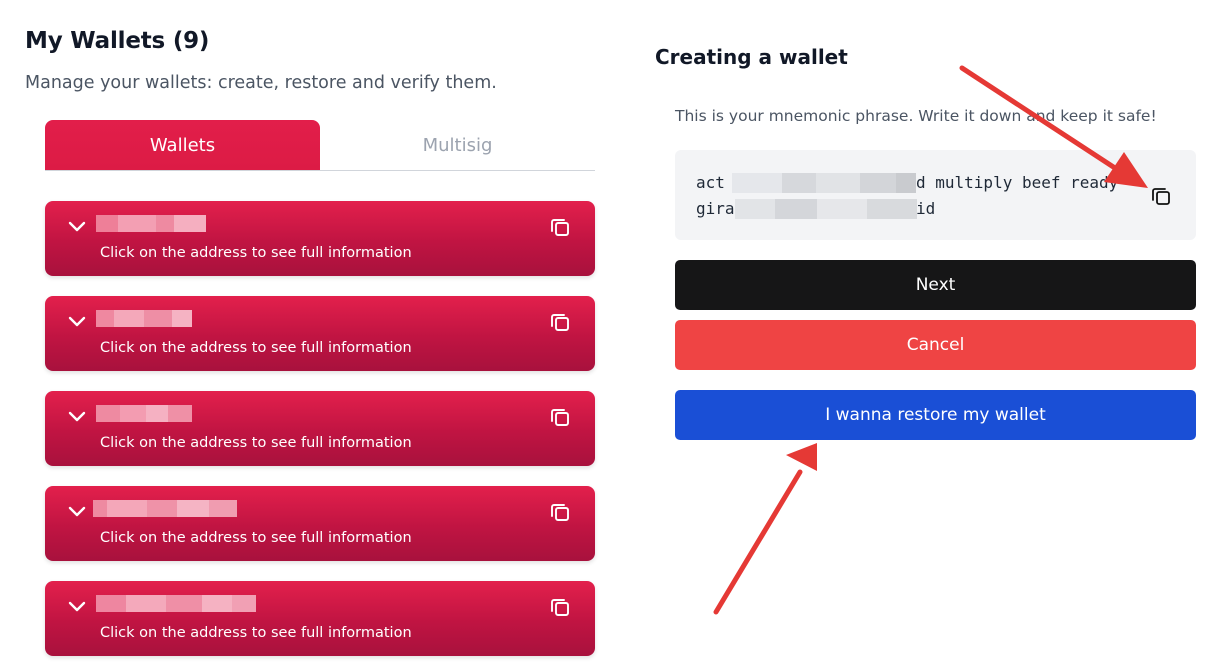  I want to click on mnemonic-phrase-end: d multiply beef ready, so click(1017, 182).